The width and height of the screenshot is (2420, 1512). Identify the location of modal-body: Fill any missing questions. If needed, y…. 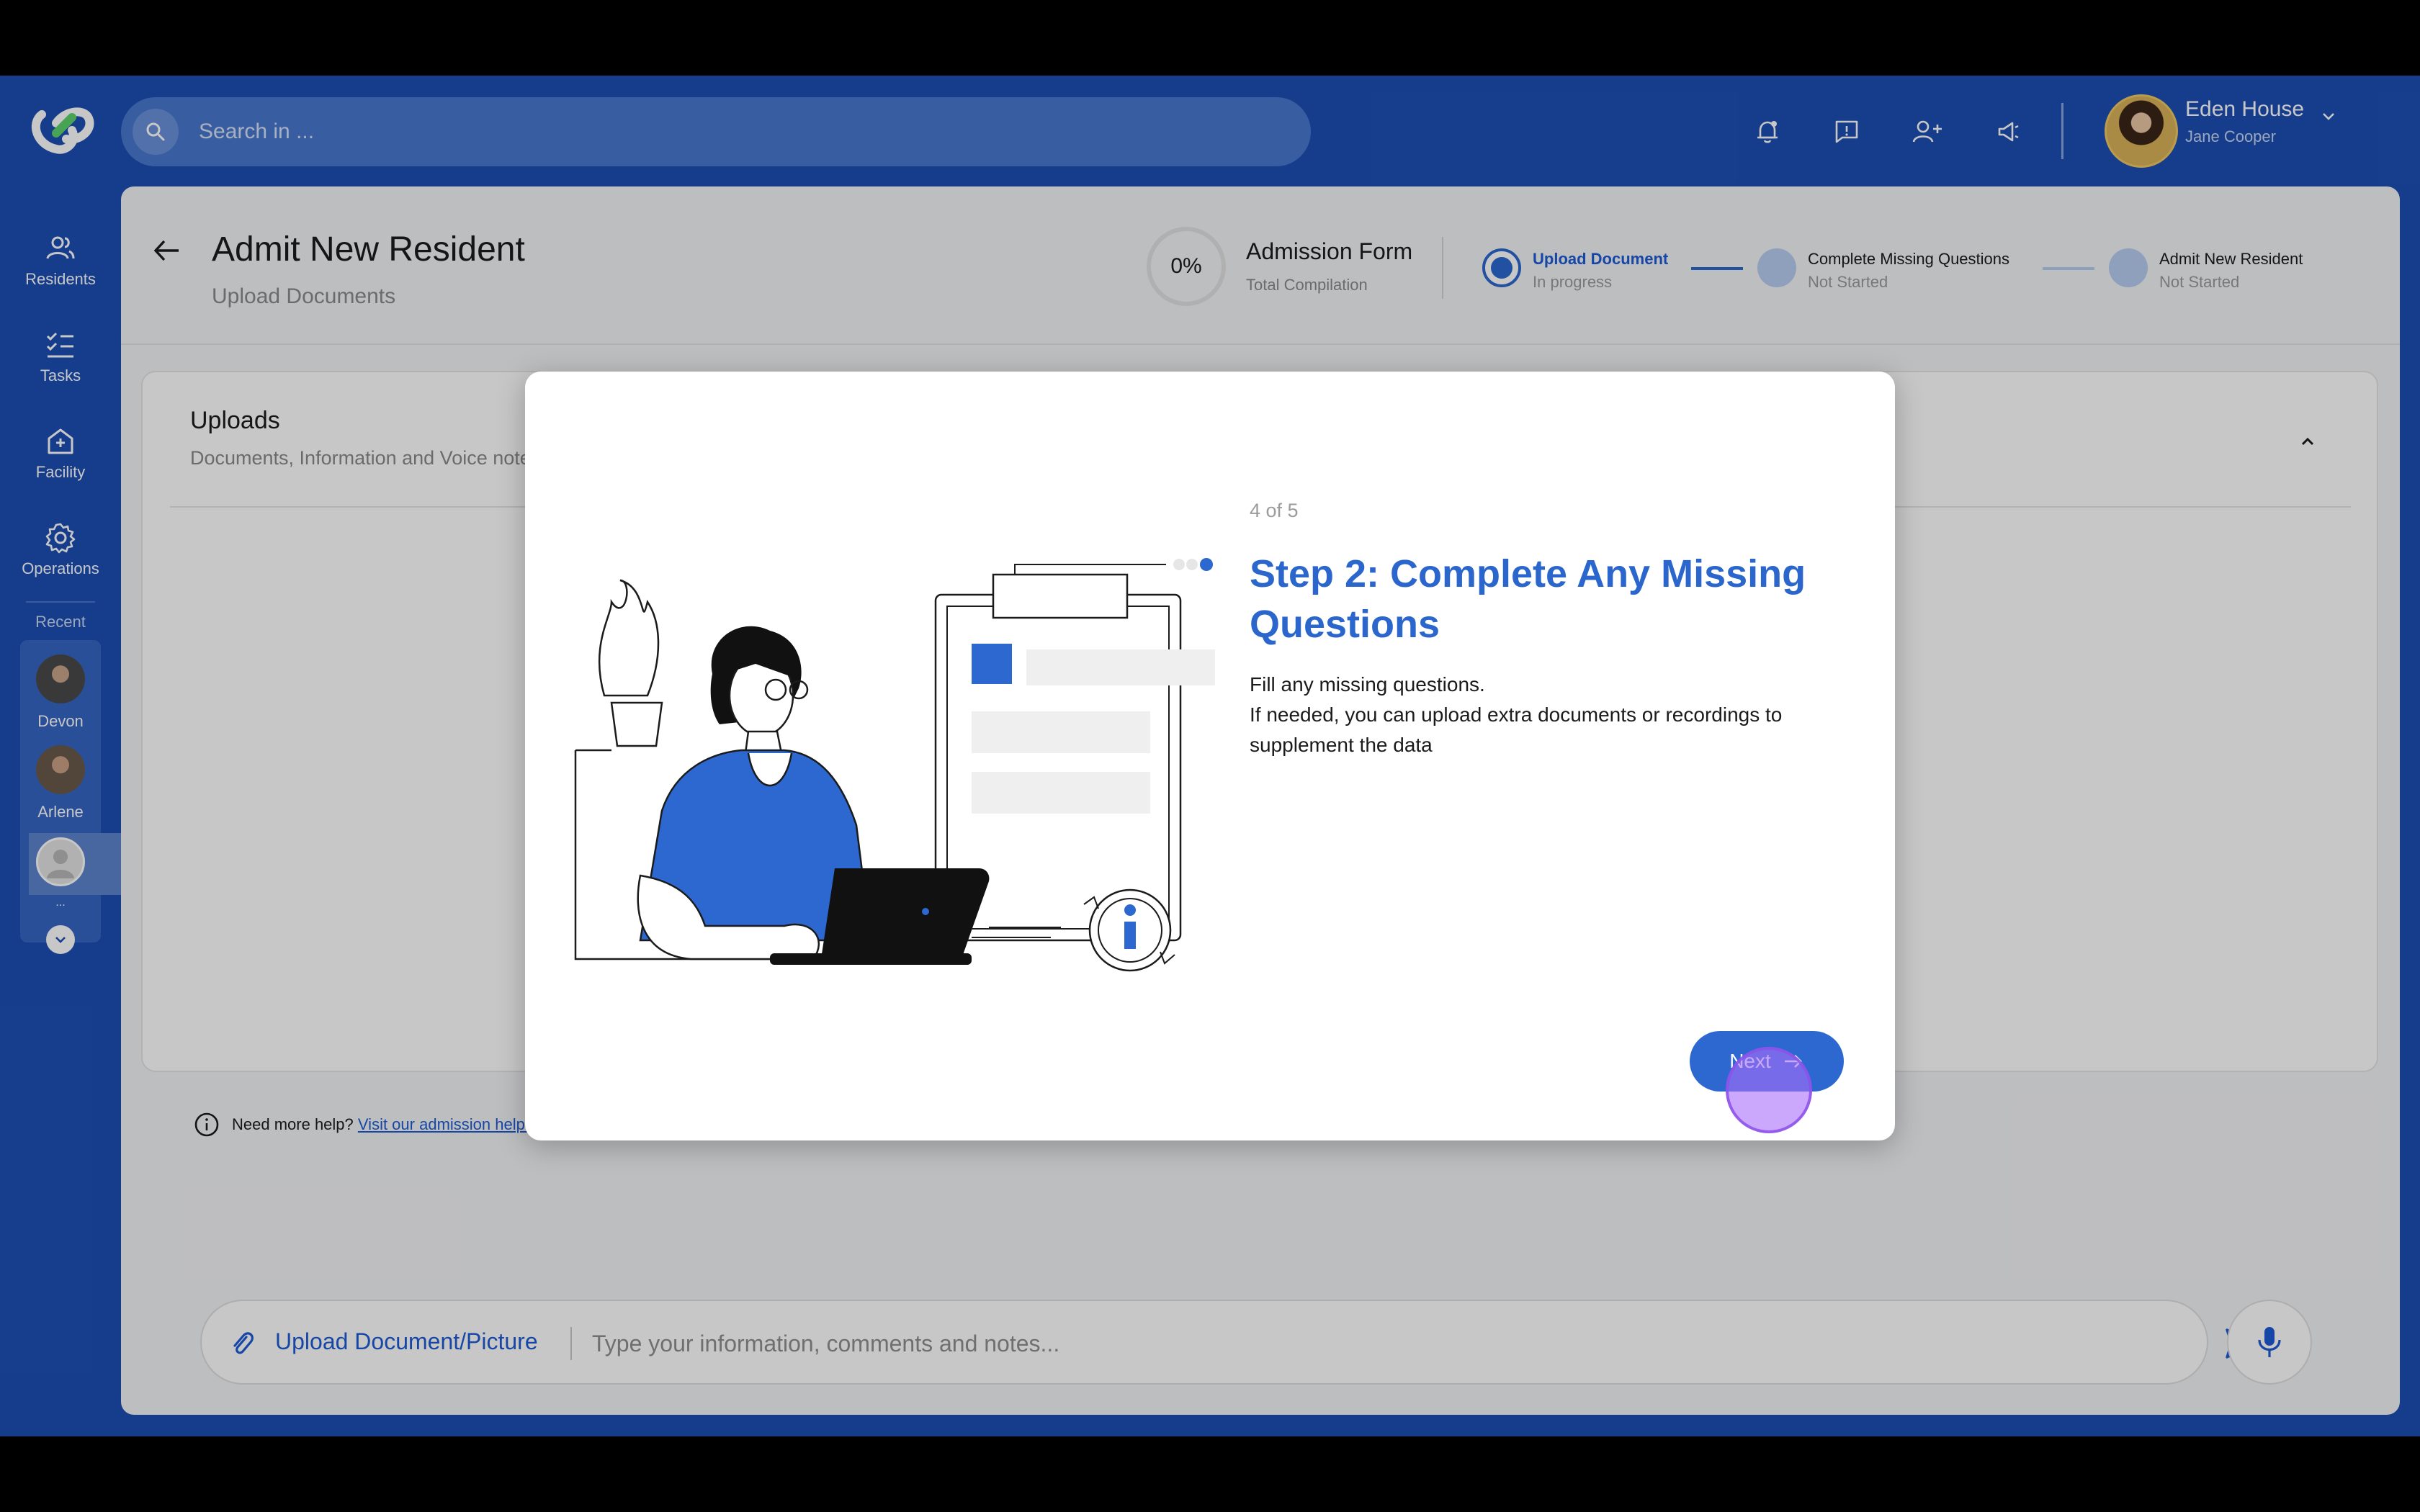
(1524, 715).